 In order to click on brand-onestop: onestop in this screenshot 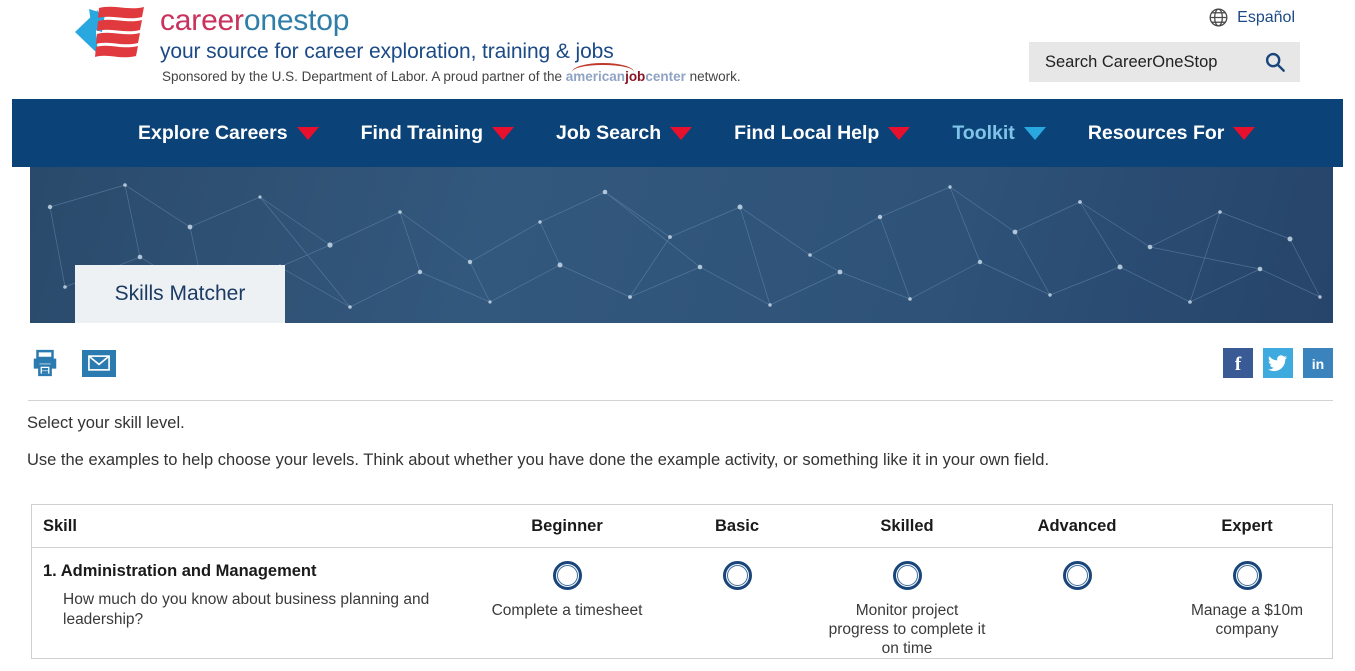, I will do `click(296, 20)`.